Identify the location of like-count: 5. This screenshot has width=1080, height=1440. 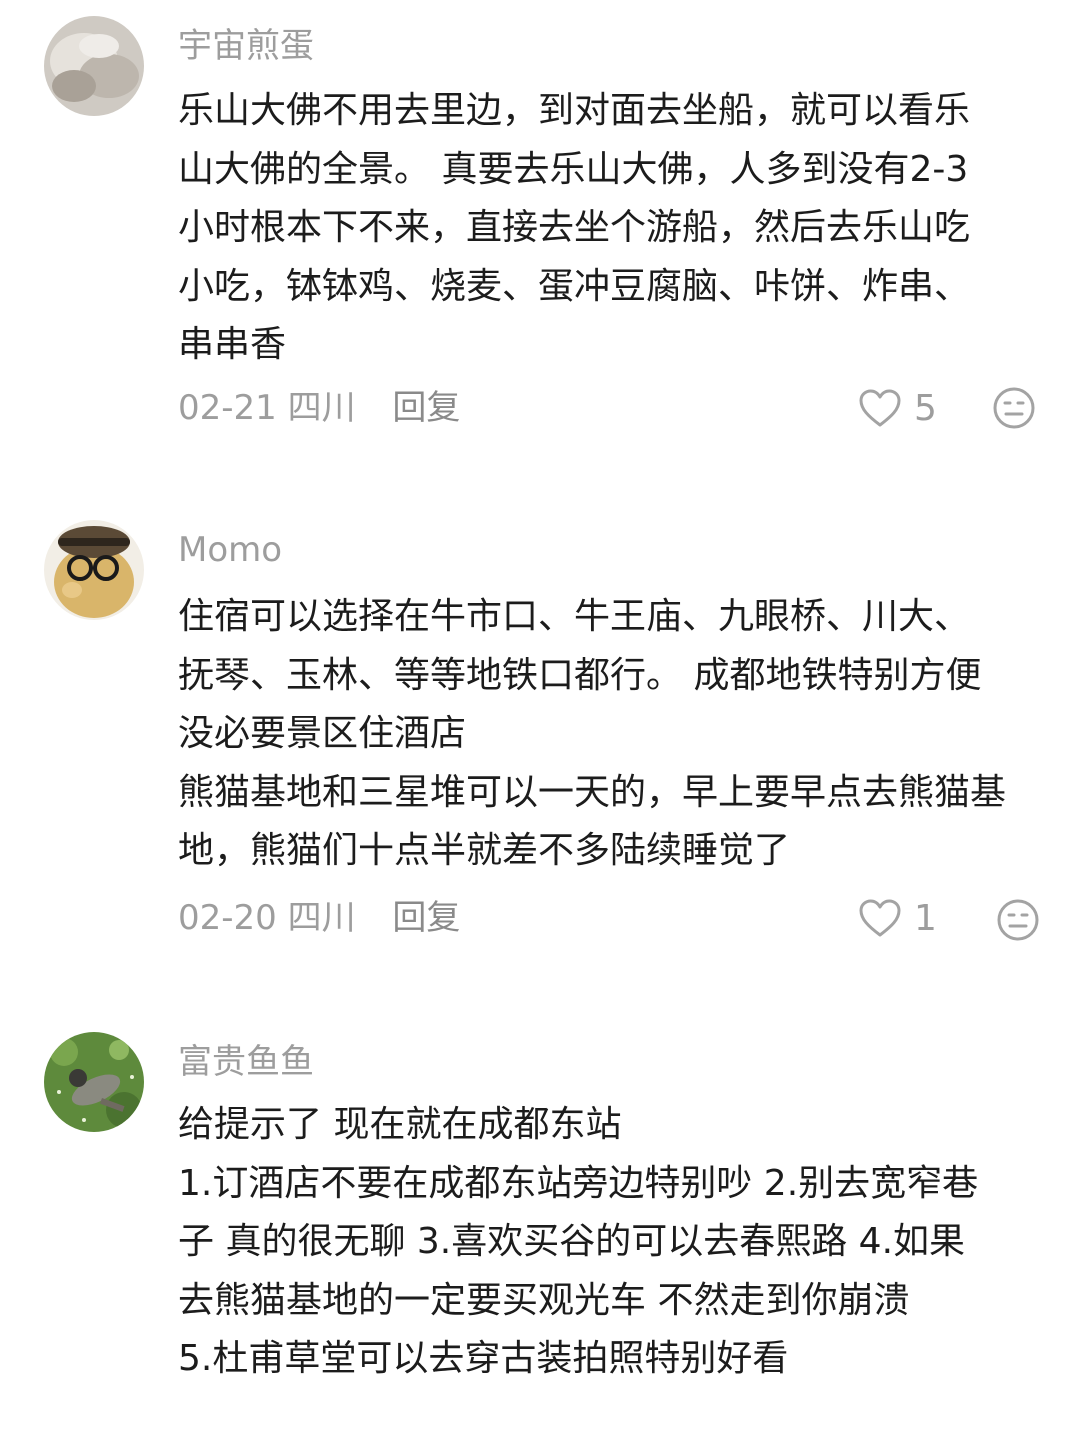
(925, 408).